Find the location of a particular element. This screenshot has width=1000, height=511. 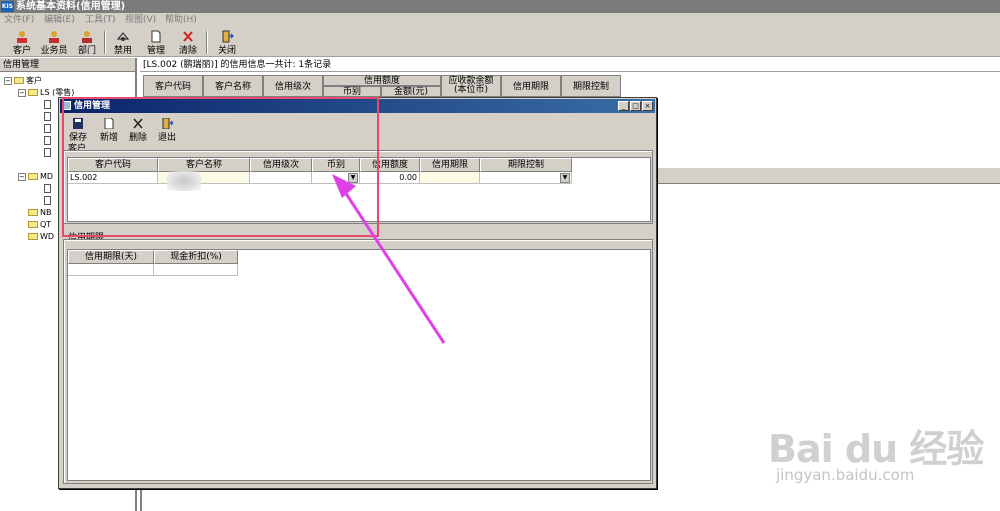

window-title-bar: 系统基本资料(信用管理) is located at coordinates (500, 6).